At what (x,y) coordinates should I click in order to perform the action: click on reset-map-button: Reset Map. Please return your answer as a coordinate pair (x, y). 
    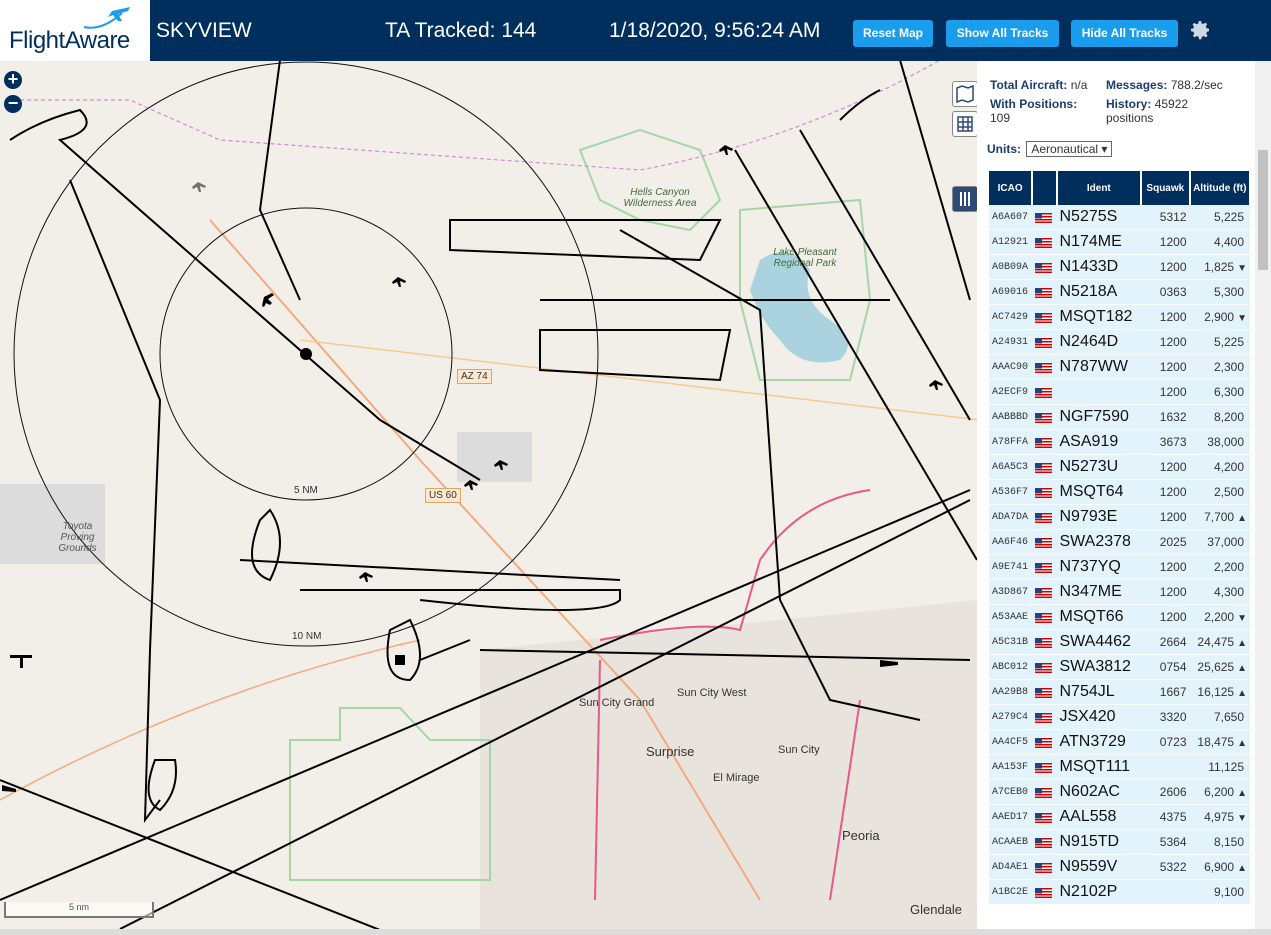
    Looking at the image, I should click on (893, 33).